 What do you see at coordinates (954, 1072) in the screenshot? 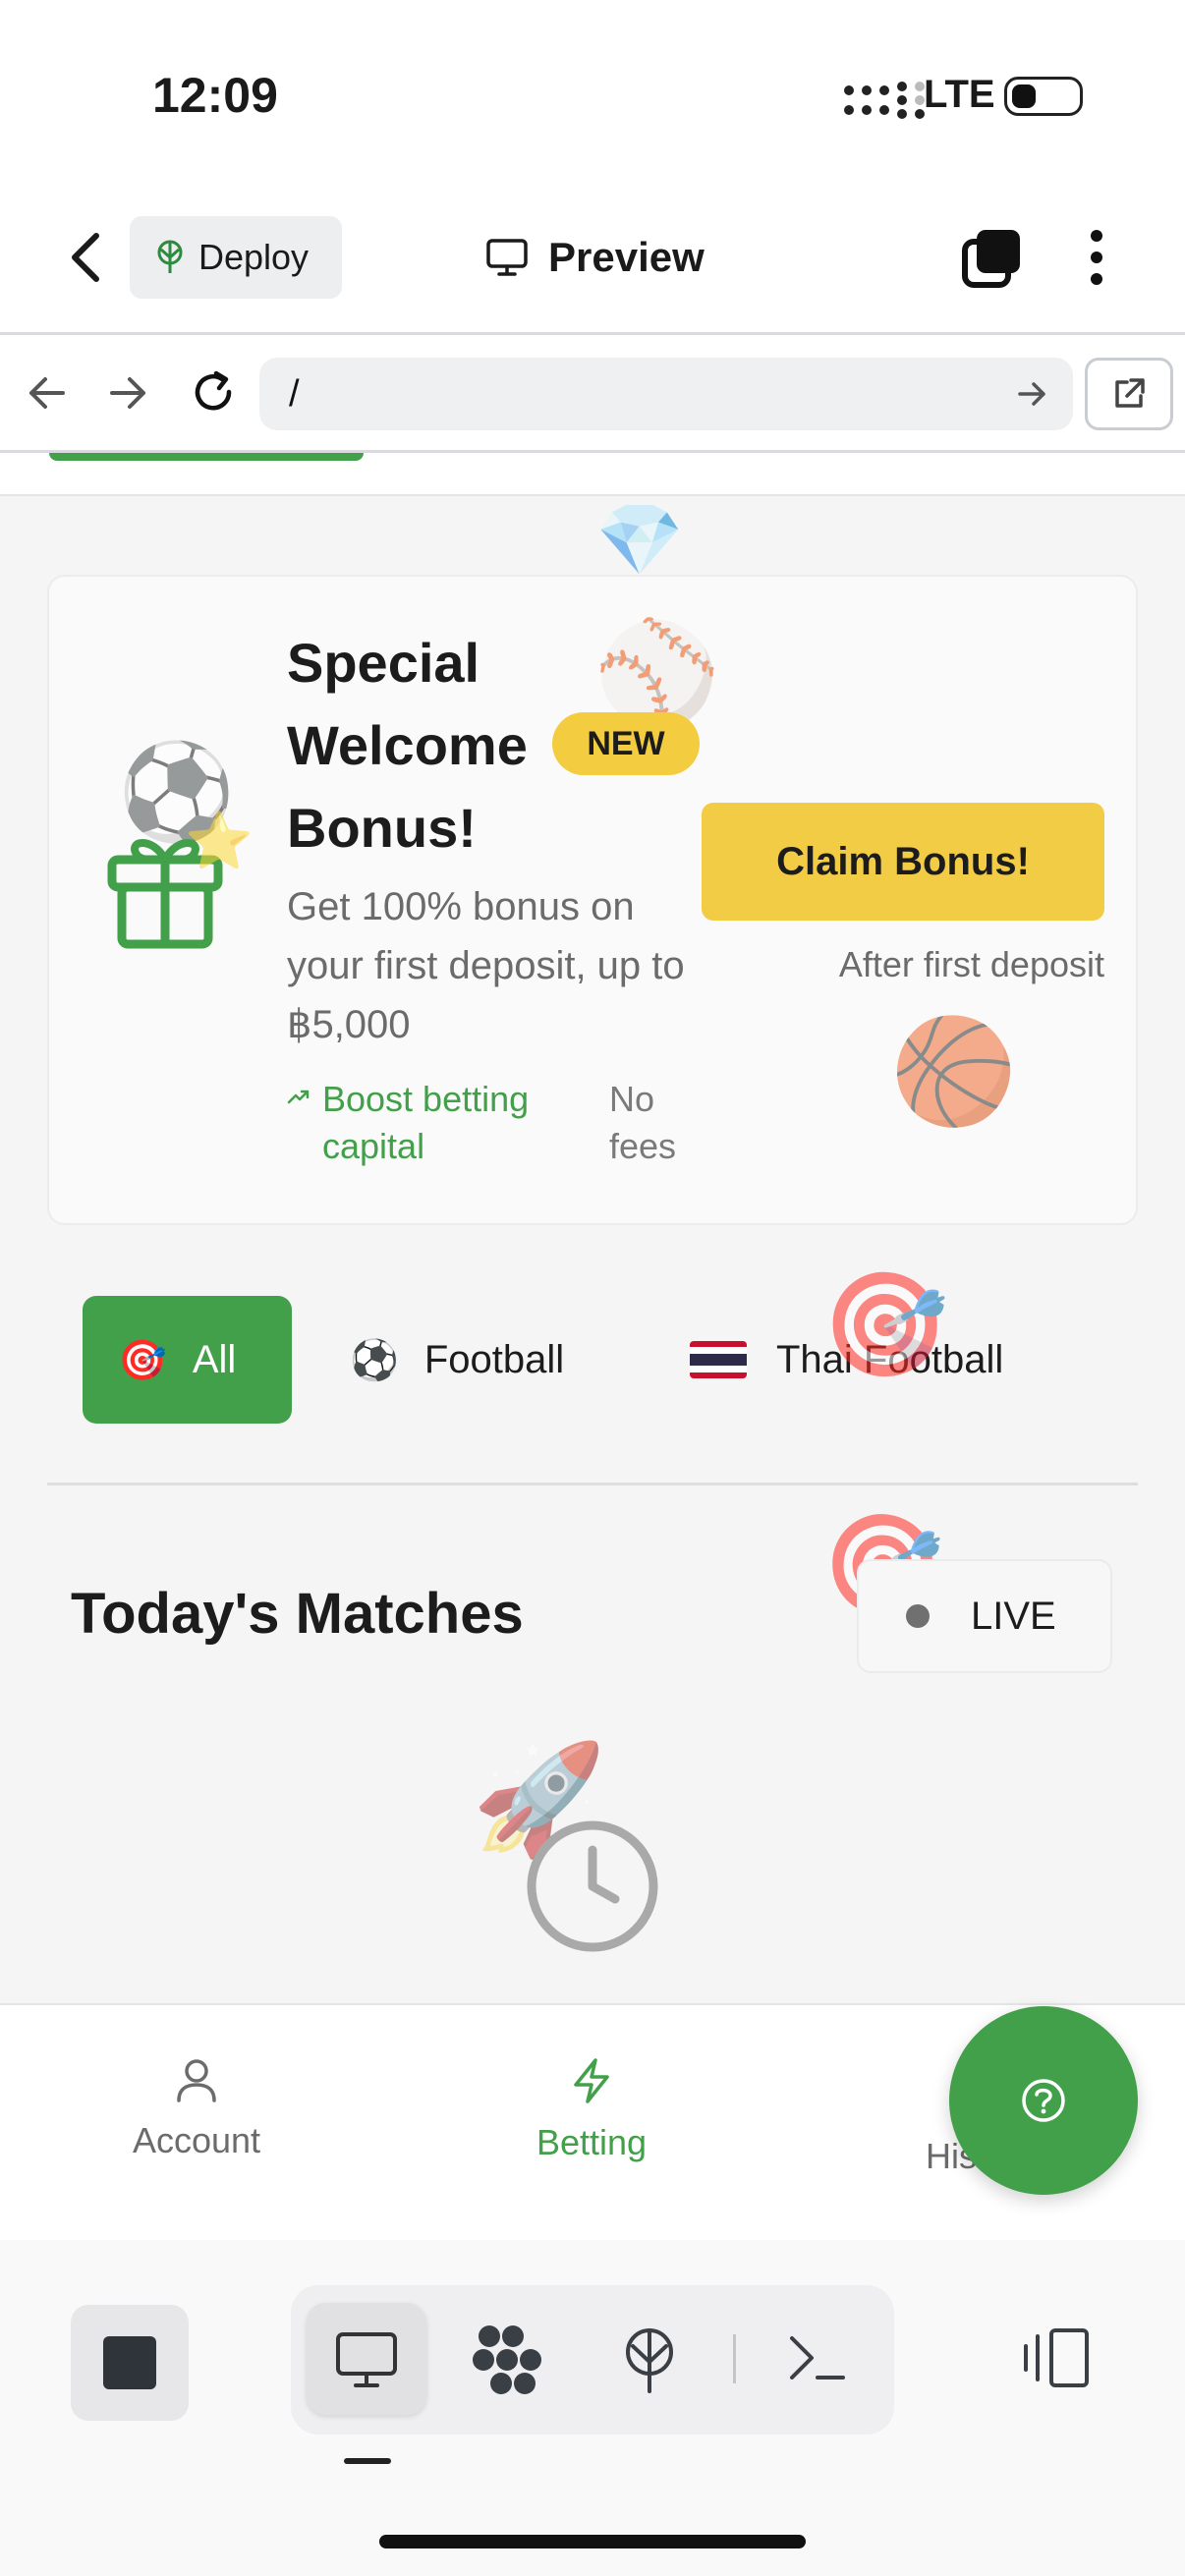
I see `basketball-decoration: 🏀` at bounding box center [954, 1072].